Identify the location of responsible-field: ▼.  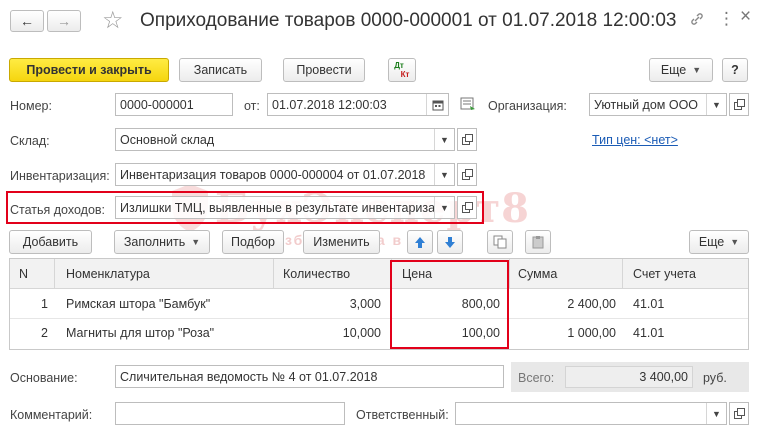
(591, 413).